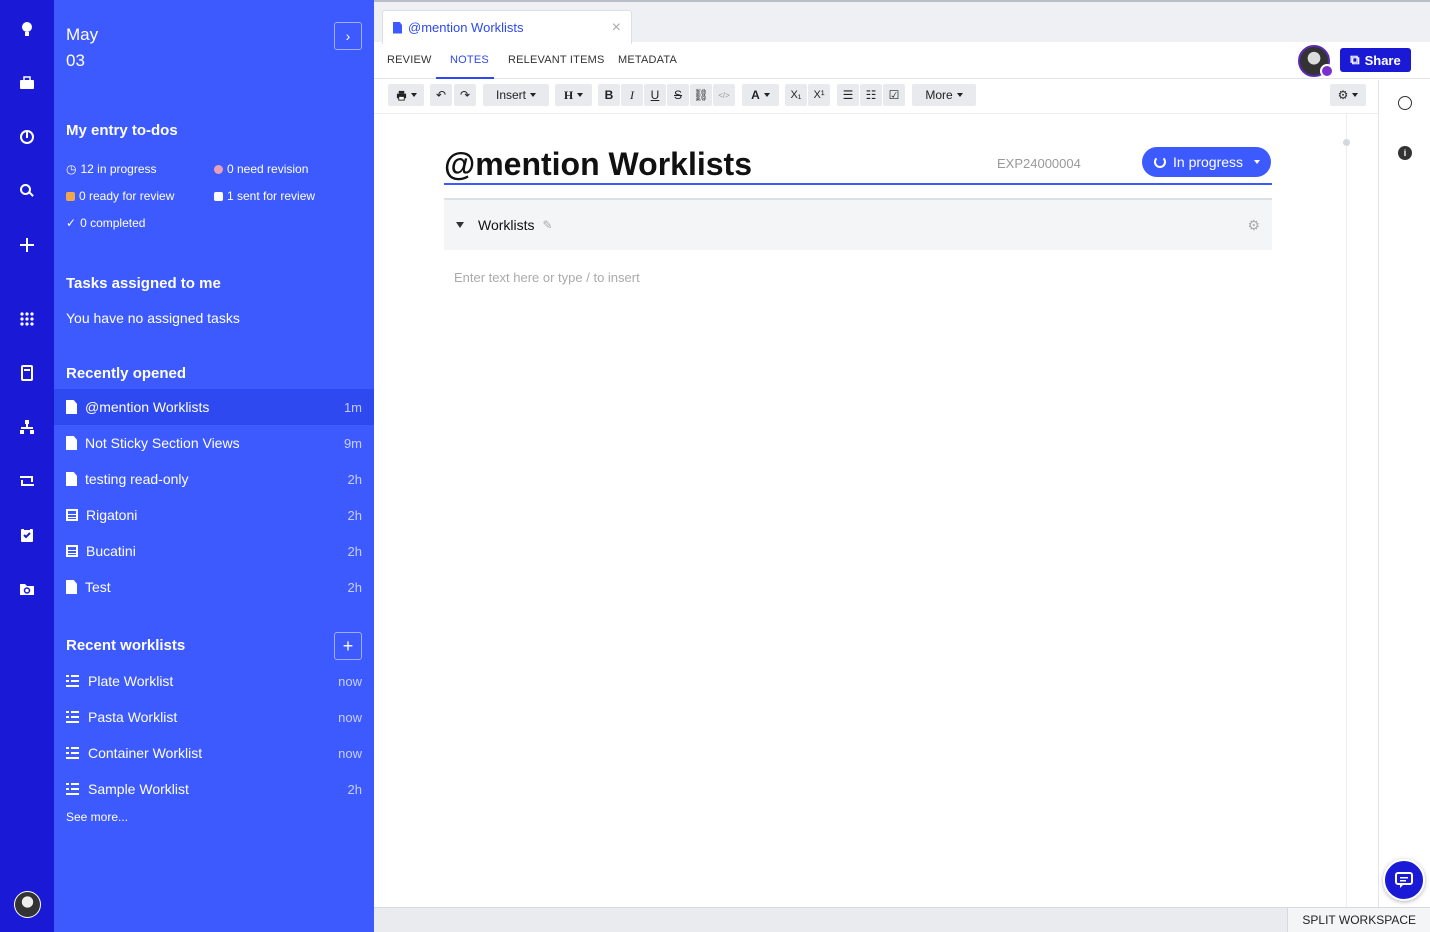  I want to click on folder-sync-icon, so click(27, 589).